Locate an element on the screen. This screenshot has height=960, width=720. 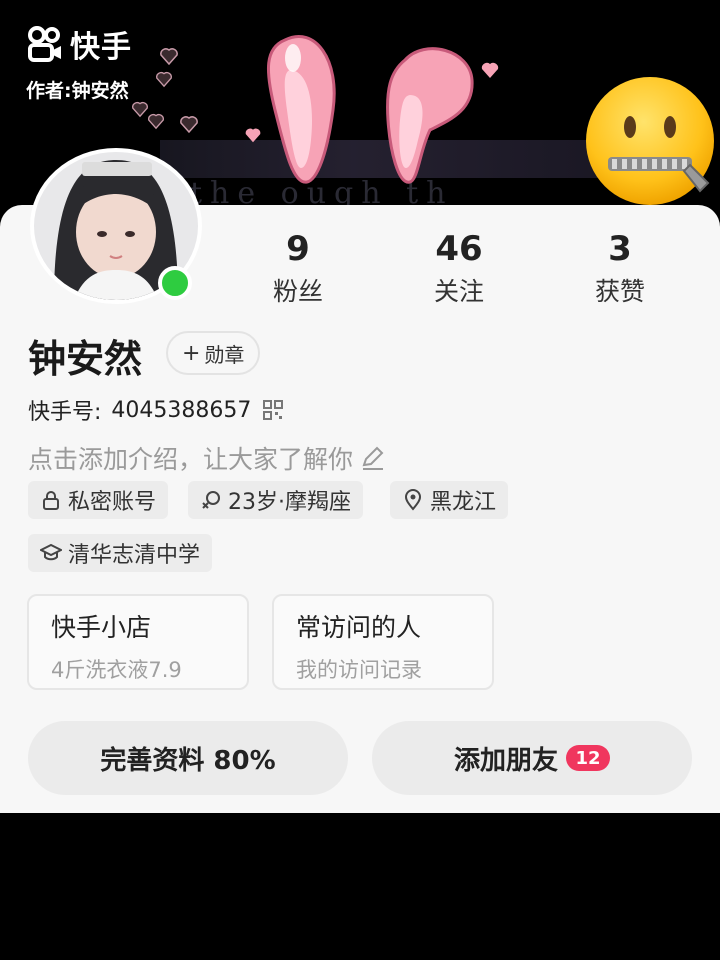
add-badge-button: + 勋章 is located at coordinates (213, 353).